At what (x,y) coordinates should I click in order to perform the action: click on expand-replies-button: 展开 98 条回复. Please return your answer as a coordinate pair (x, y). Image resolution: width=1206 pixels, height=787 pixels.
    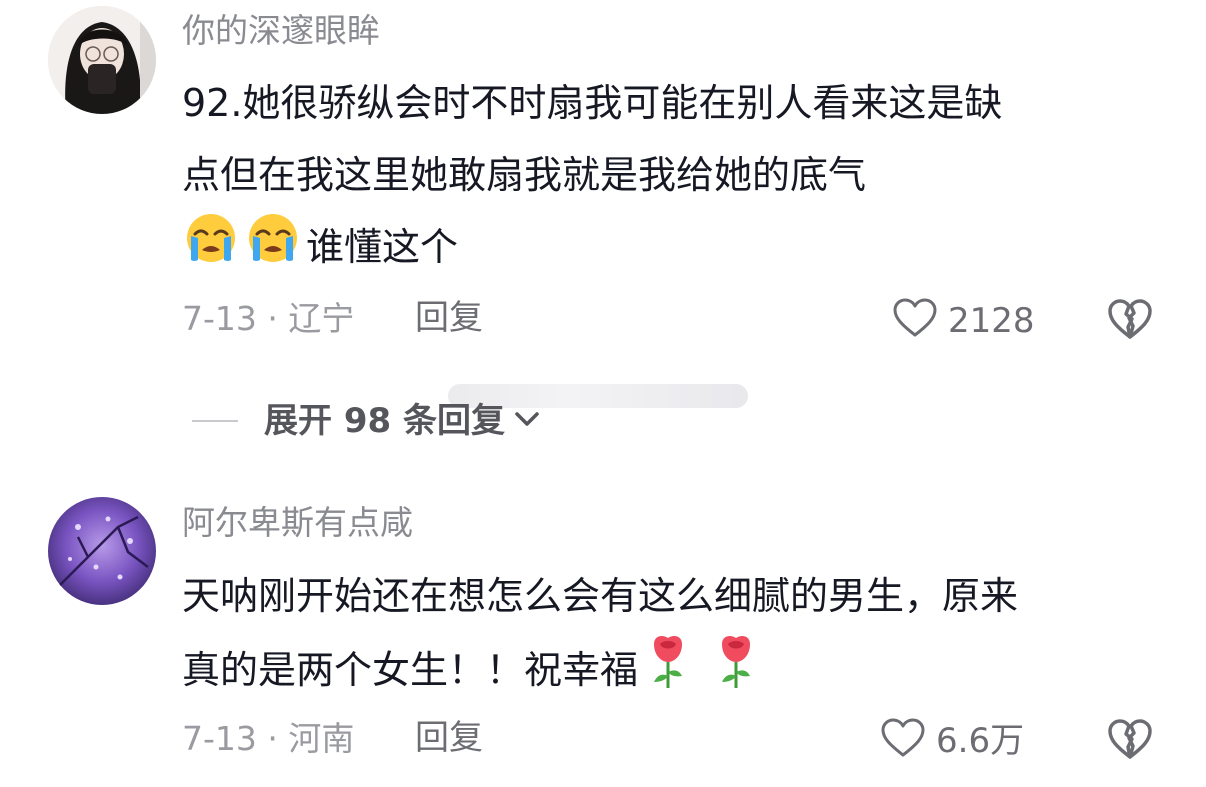
    Looking at the image, I should click on (366, 421).